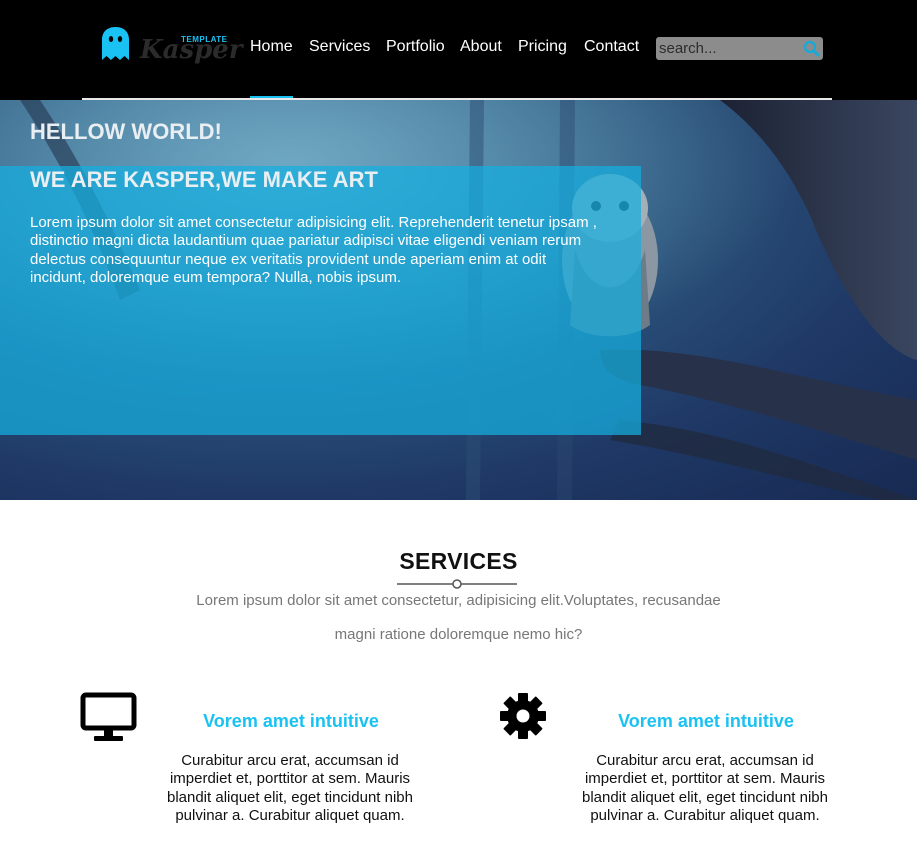  Describe the element at coordinates (523, 716) in the screenshot. I see `gear-icon` at that location.